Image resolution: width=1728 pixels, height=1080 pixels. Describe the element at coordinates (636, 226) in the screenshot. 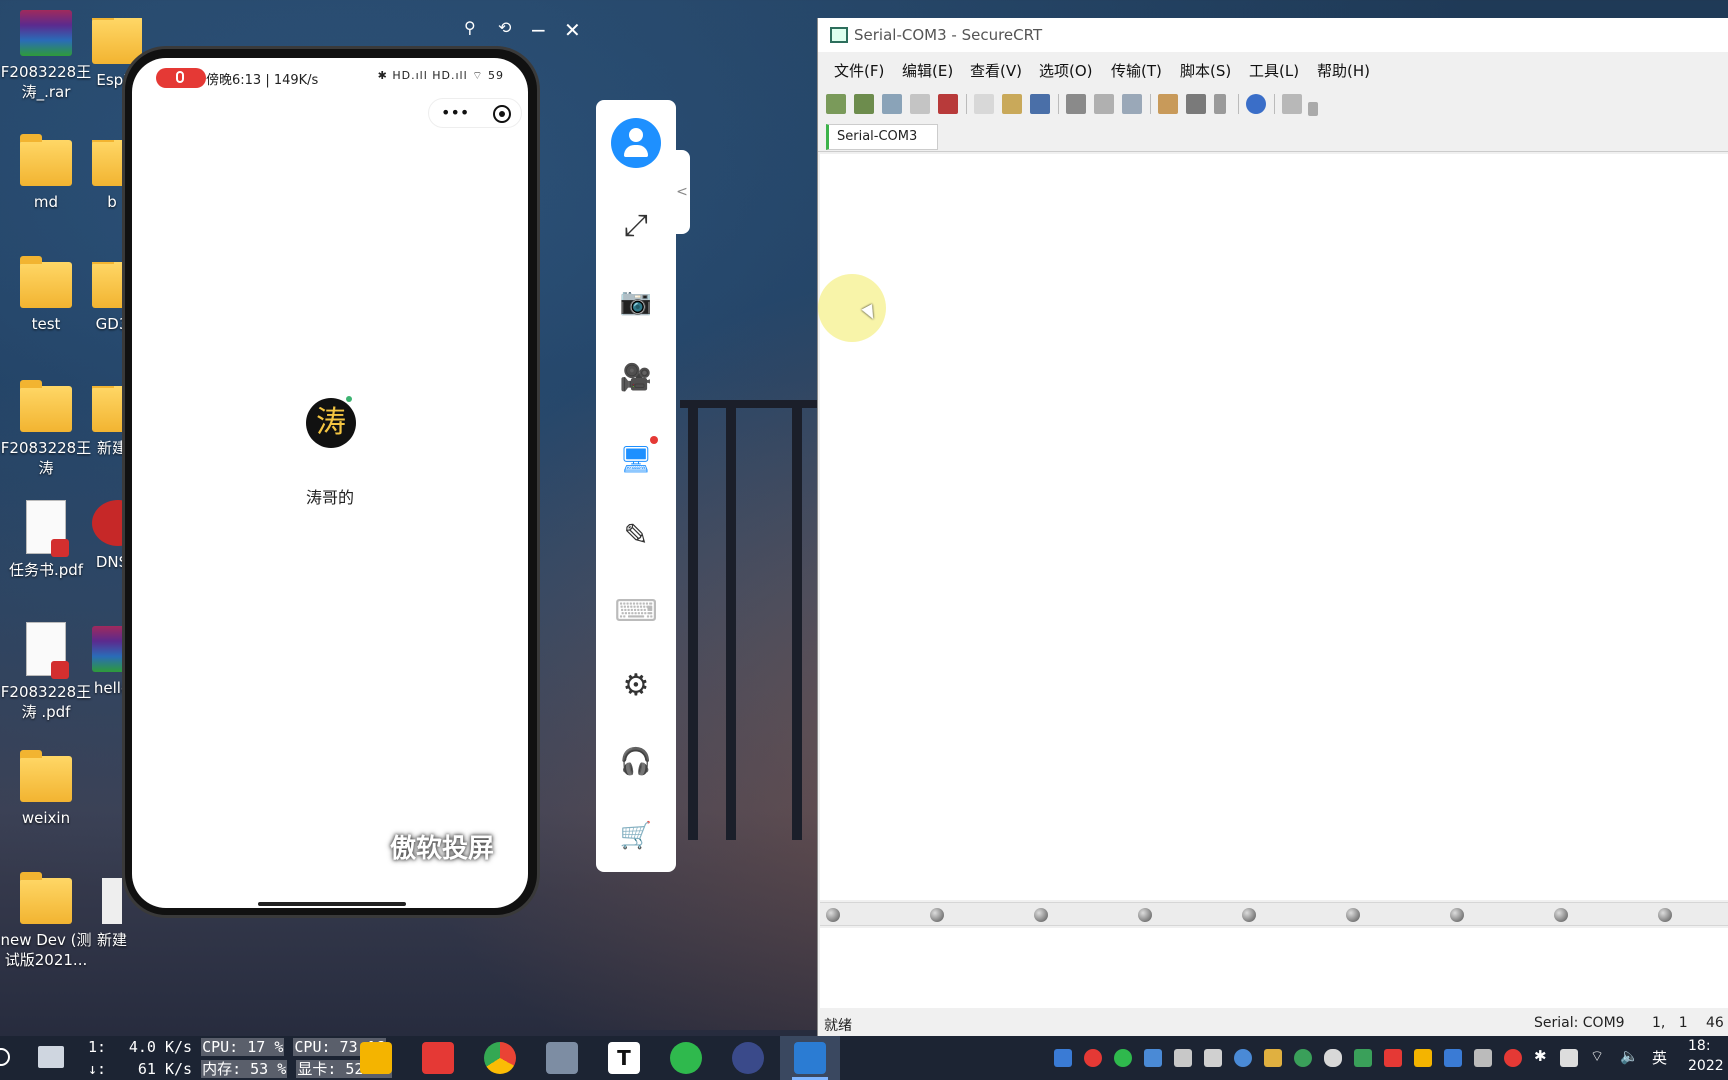

I see `fullscreen-icon: ⤢` at that location.